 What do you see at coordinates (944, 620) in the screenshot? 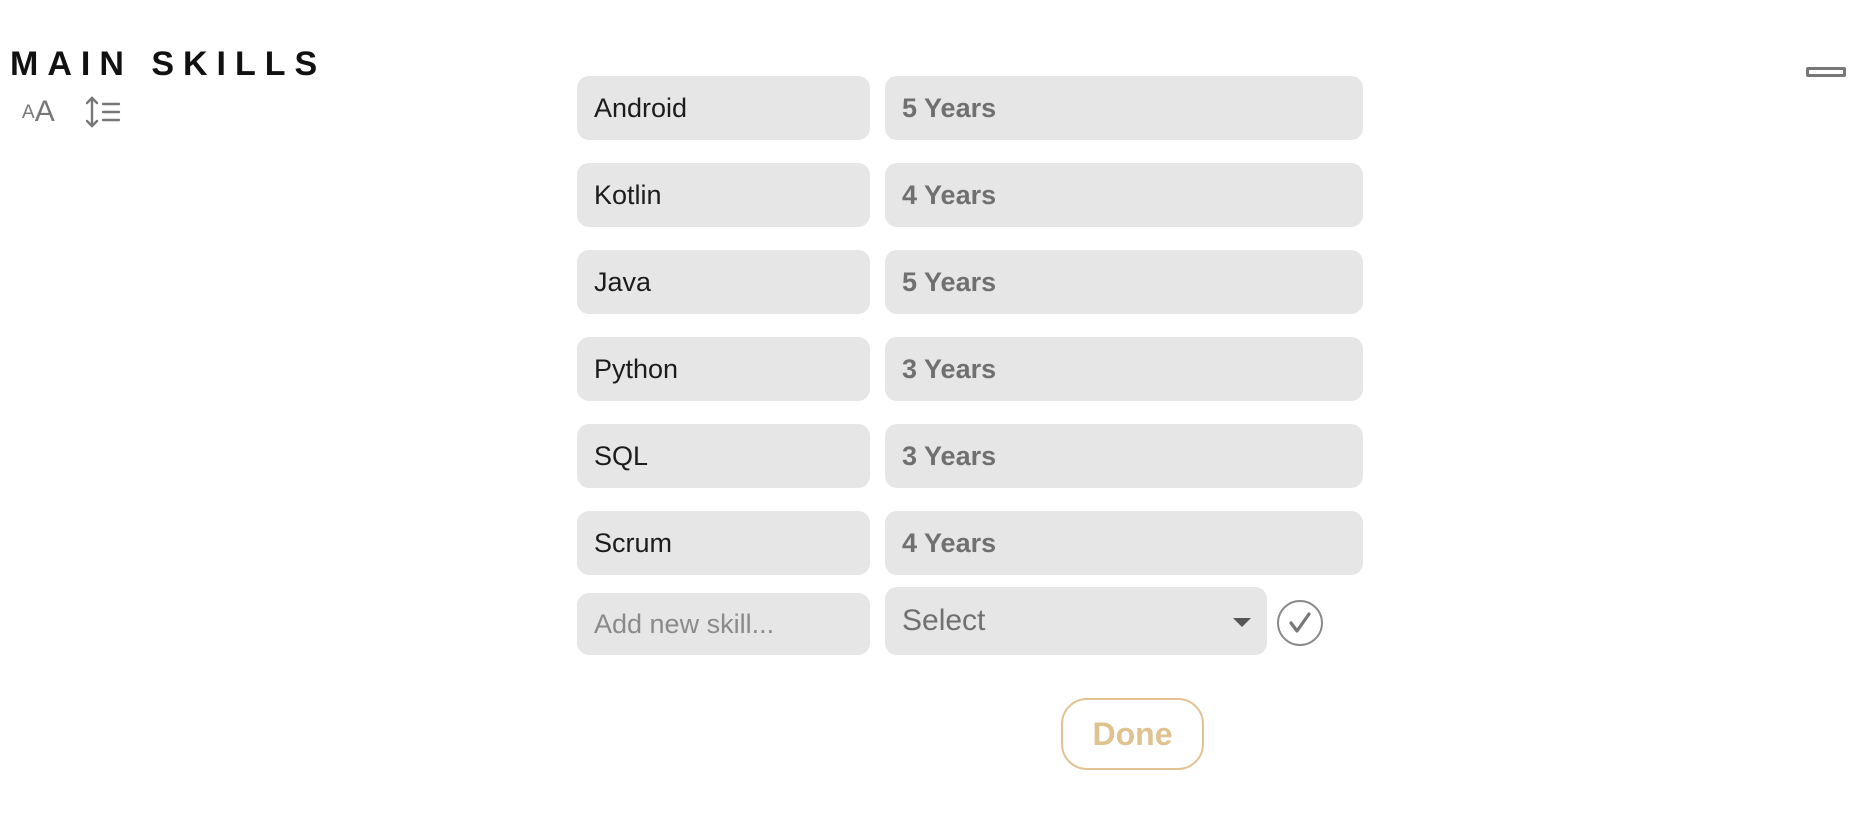
I see `experience-select-value: Select` at bounding box center [944, 620].